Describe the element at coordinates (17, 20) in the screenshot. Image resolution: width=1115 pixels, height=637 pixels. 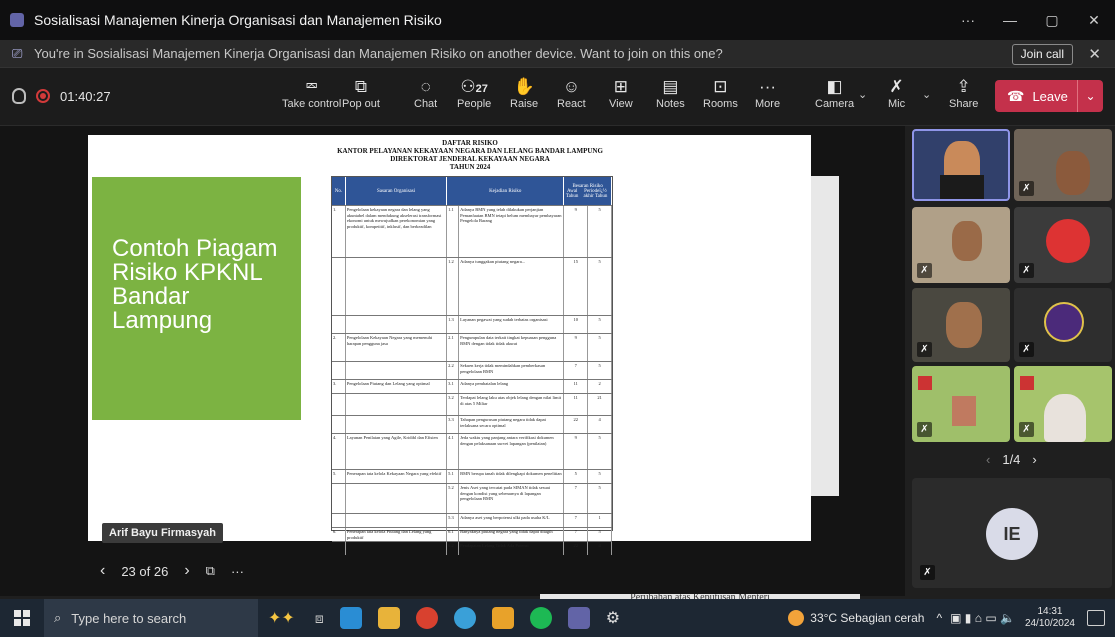
I see `teams-icon` at that location.